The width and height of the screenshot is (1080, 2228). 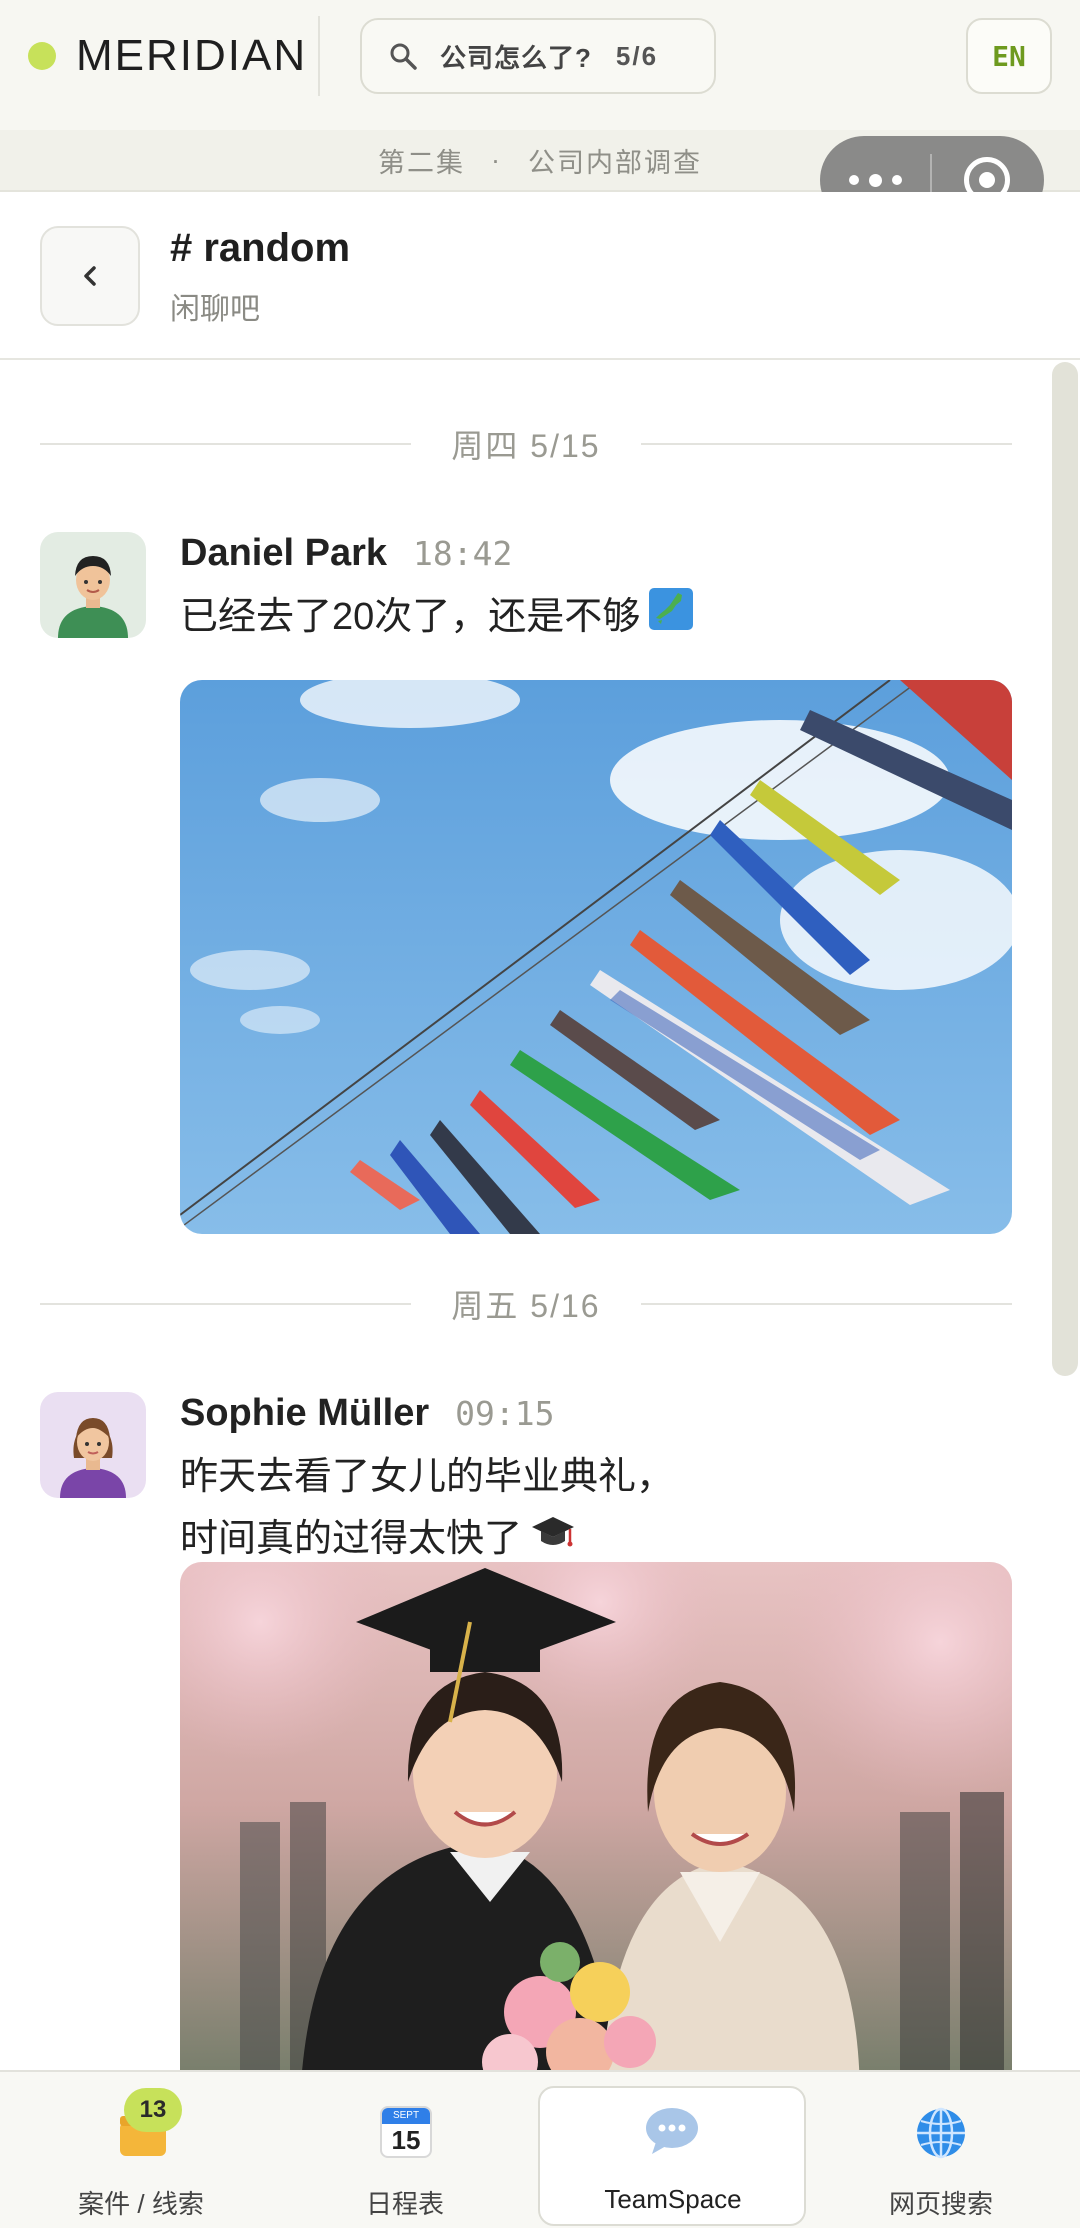 I want to click on episode-number: 第二集, so click(x=421, y=162).